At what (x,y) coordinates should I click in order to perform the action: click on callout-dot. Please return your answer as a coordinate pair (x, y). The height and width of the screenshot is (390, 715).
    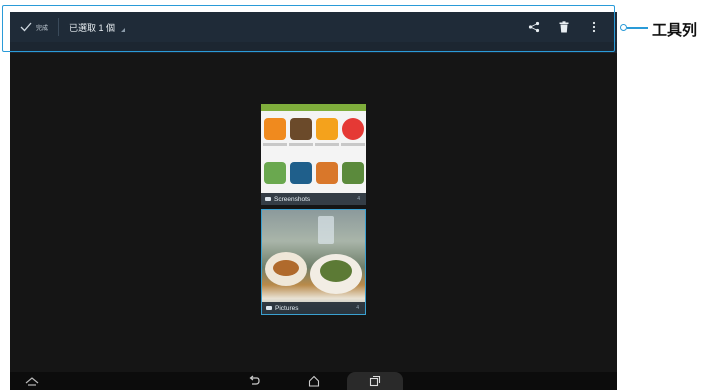
    Looking at the image, I should click on (623, 27).